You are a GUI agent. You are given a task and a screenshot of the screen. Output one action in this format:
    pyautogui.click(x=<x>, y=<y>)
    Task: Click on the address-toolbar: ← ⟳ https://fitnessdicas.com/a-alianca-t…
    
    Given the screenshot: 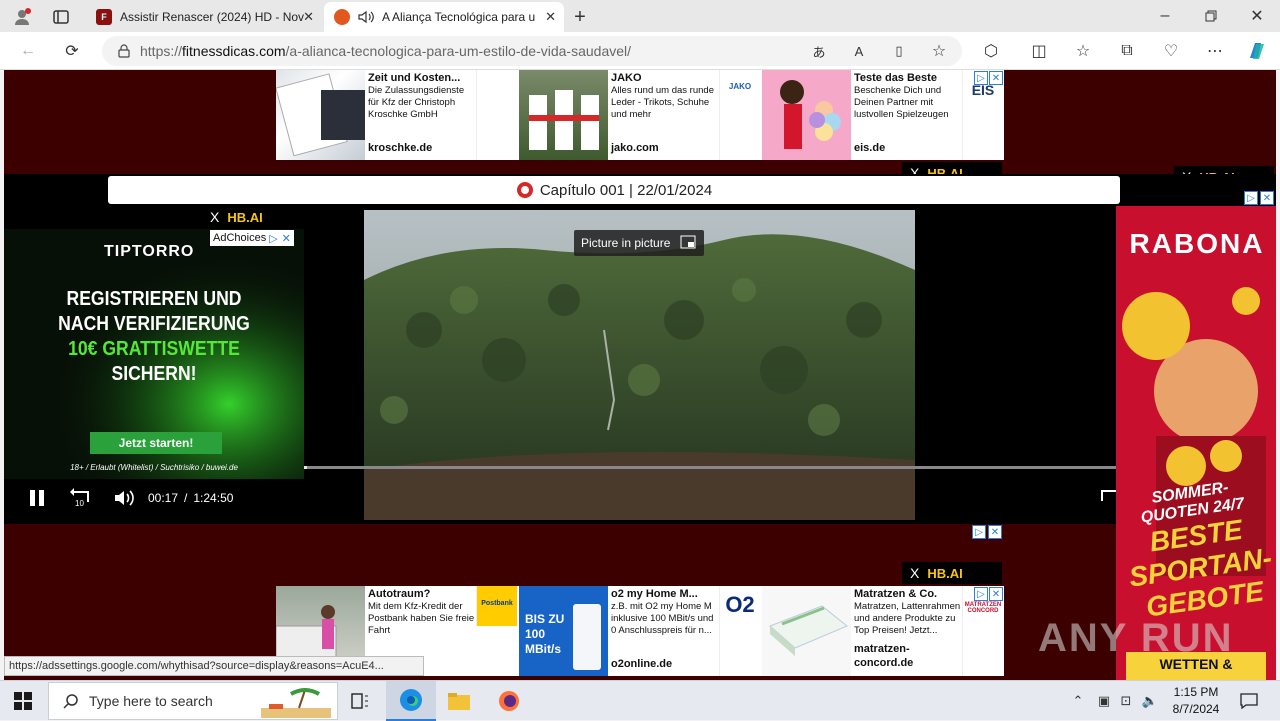 What is the action you would take?
    pyautogui.click(x=640, y=51)
    